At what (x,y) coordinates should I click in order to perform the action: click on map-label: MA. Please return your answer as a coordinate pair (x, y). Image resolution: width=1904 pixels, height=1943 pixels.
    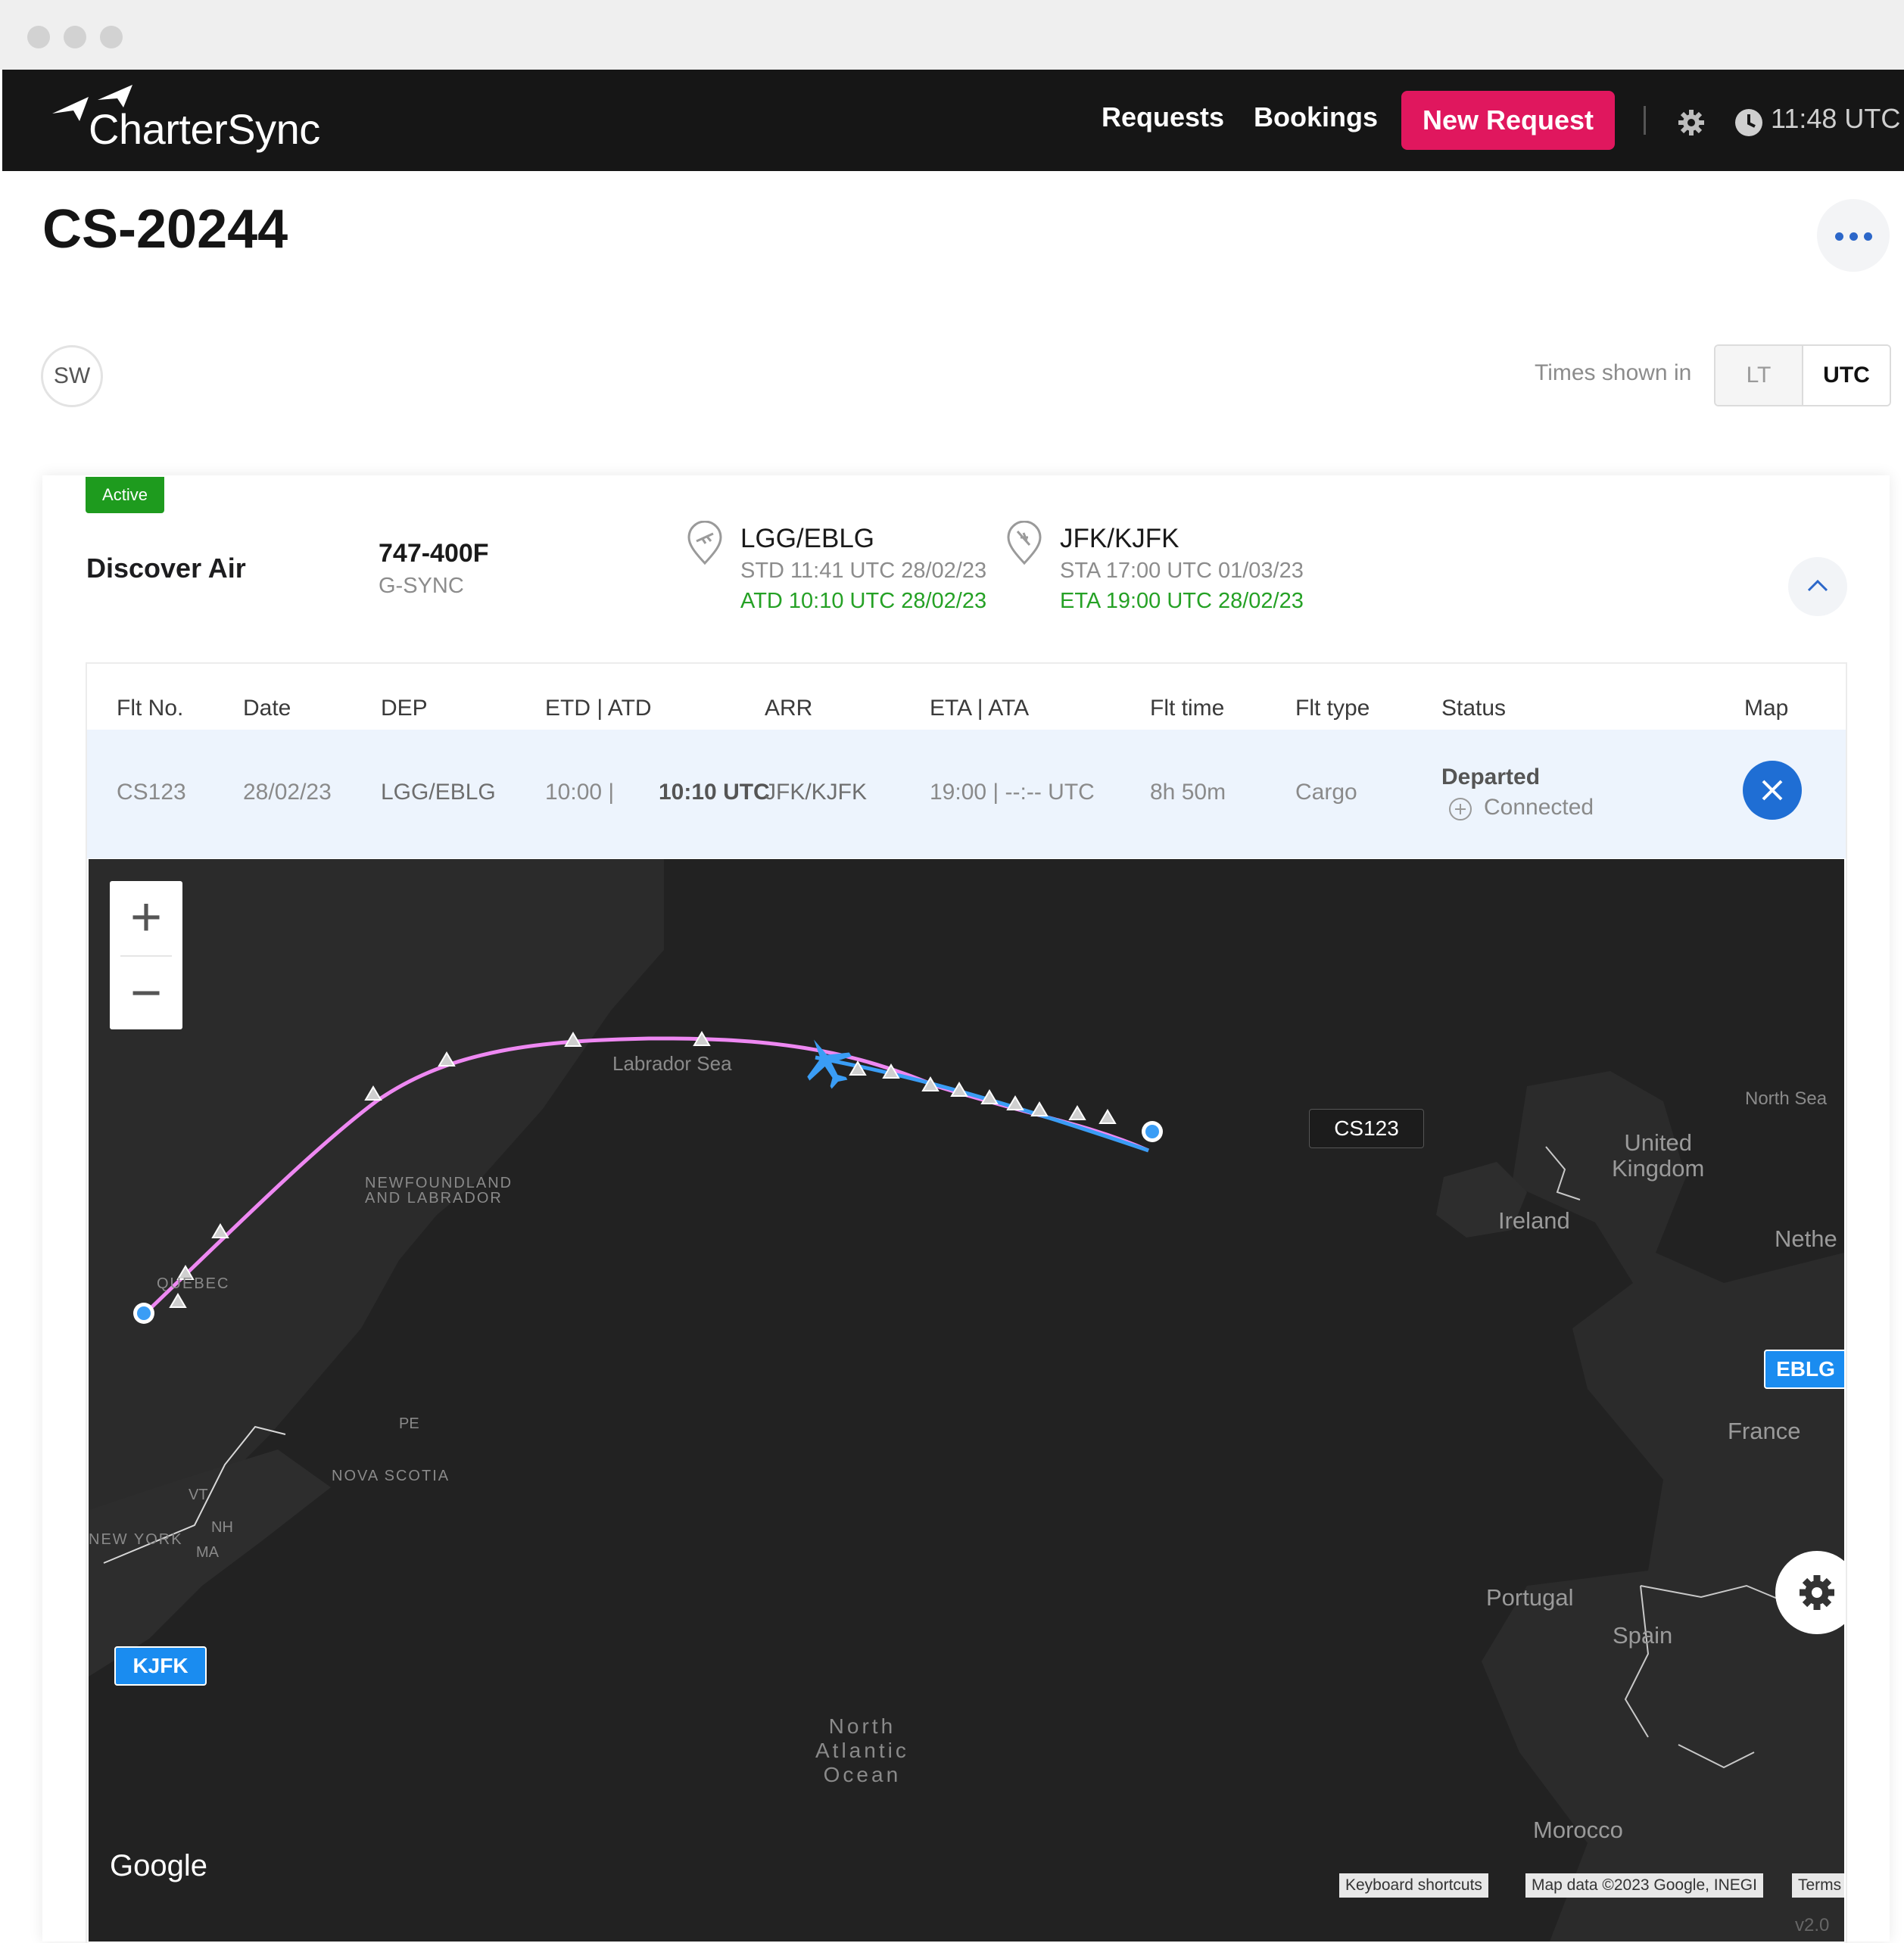
    Looking at the image, I should click on (207, 1553).